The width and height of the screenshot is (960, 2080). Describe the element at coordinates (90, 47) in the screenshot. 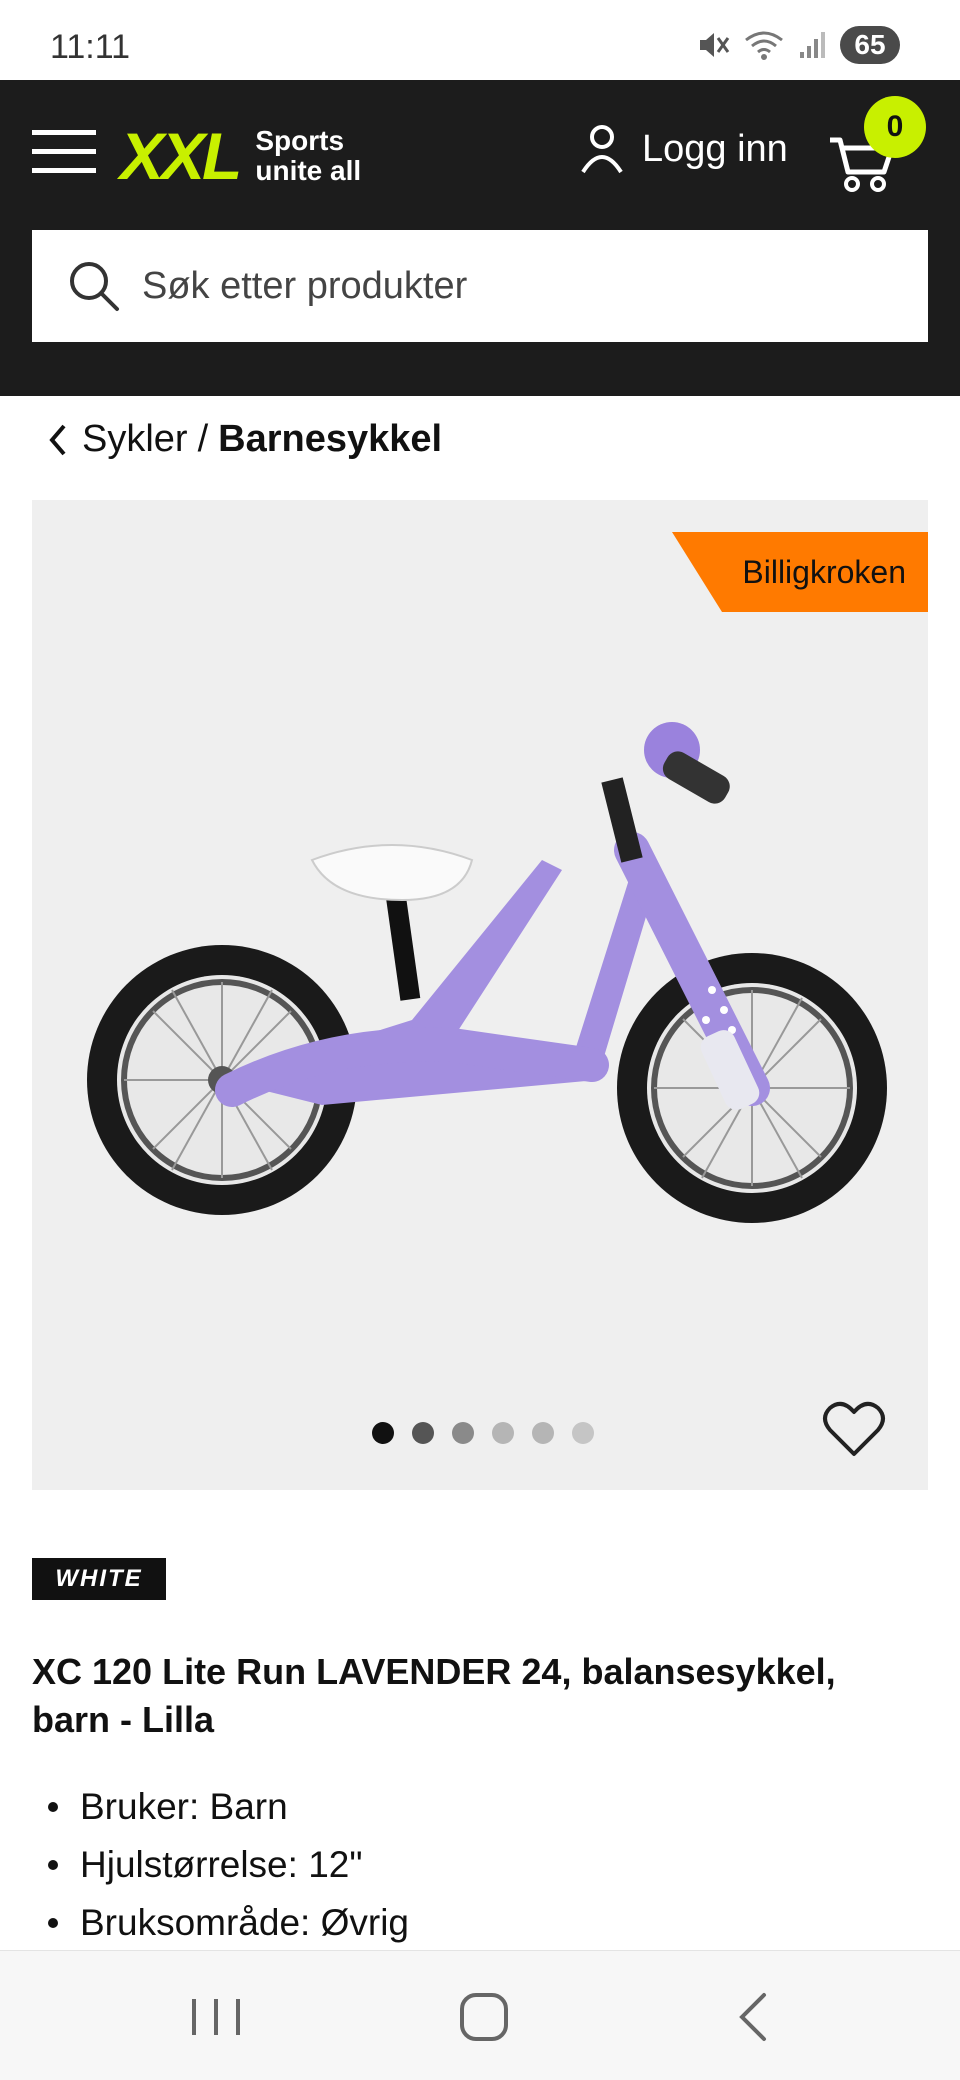

I see `status-time: 11:11` at that location.